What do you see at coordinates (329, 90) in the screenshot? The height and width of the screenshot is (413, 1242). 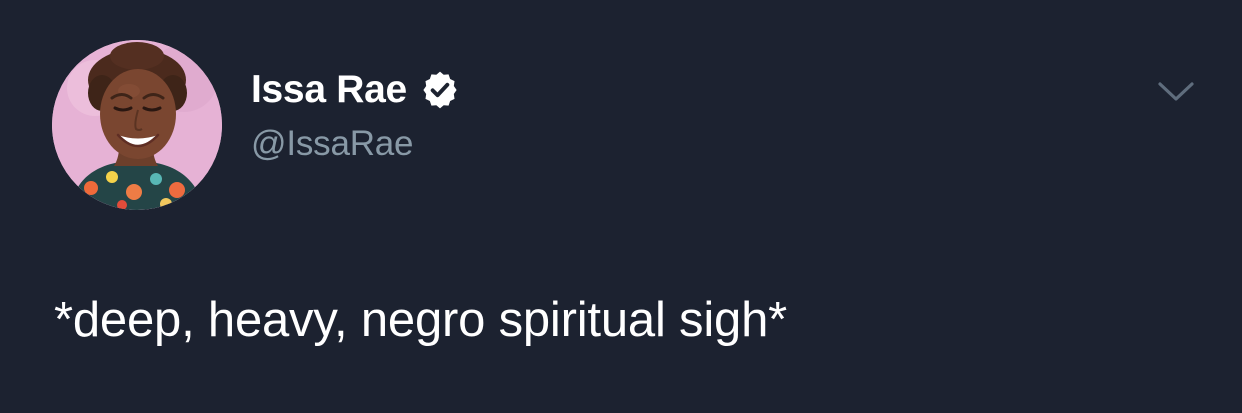 I see `author-display-name: Issa Rae` at bounding box center [329, 90].